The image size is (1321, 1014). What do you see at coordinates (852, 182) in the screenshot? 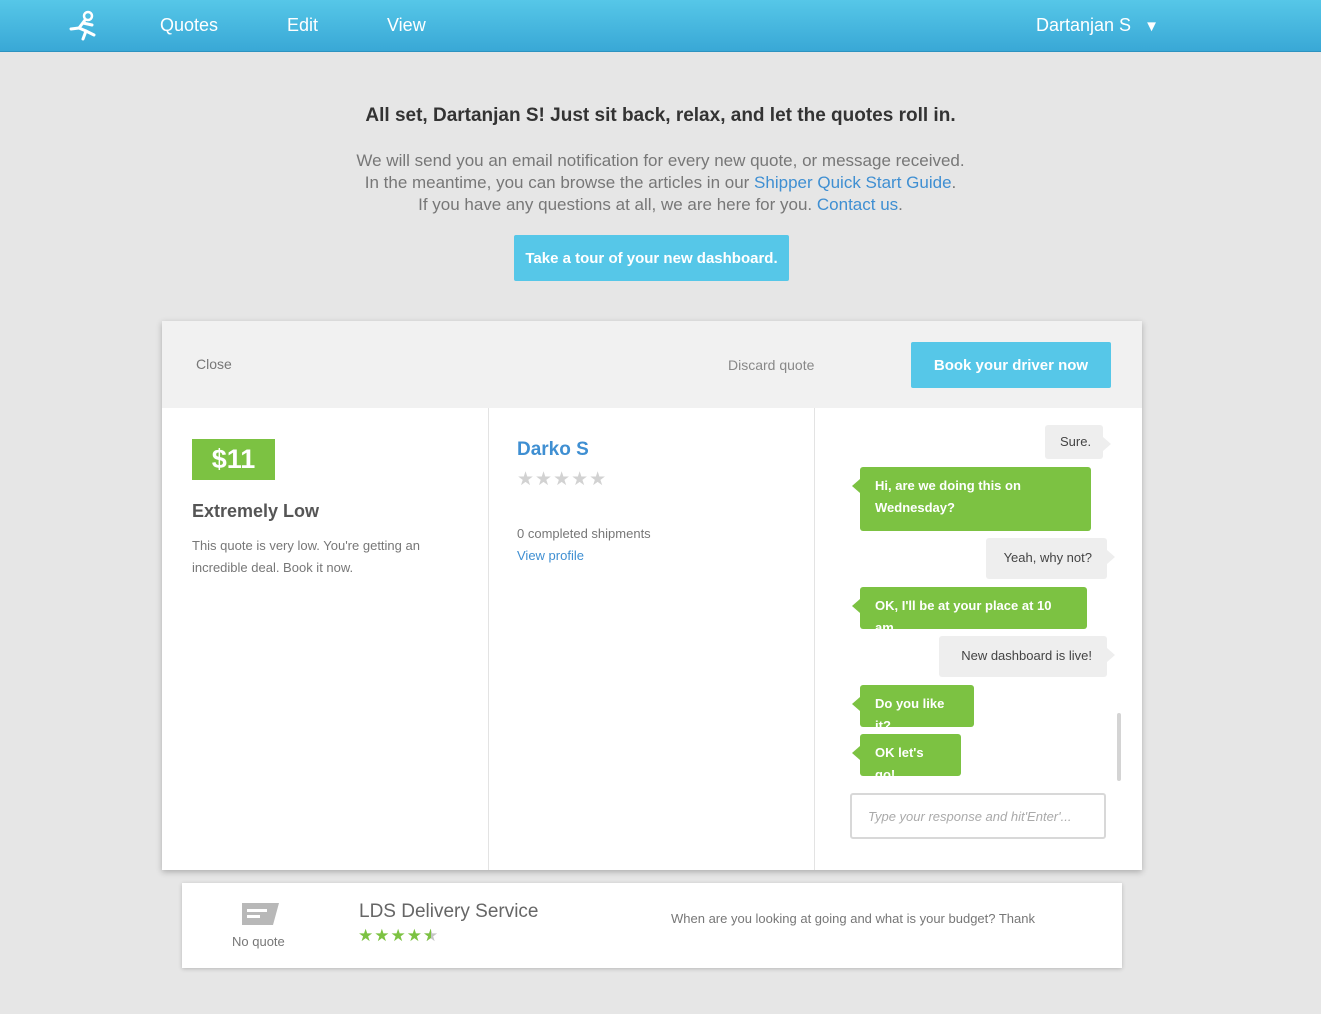
I see `quick-start-guide-link: Shipper Quick Start Guide` at bounding box center [852, 182].